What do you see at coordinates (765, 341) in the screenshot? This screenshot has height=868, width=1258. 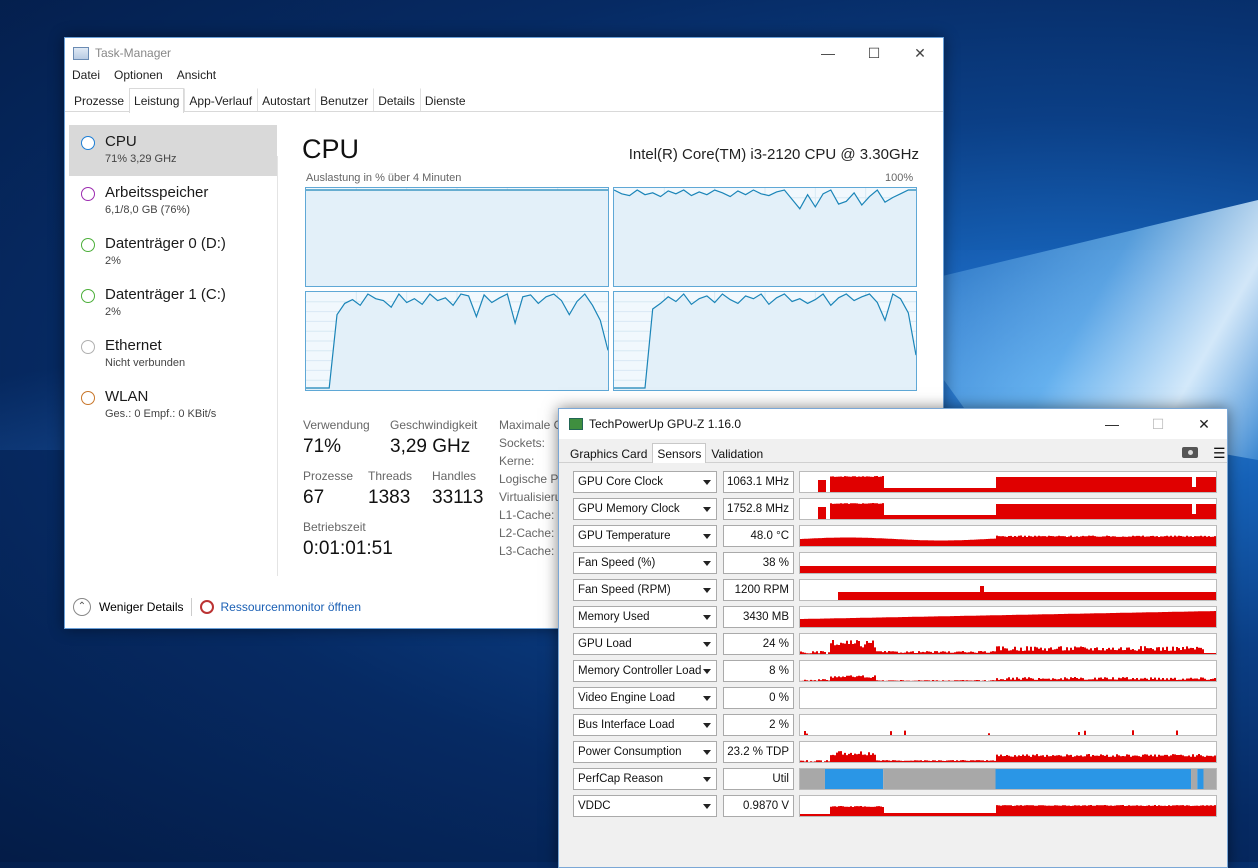 I see `core-graph-svg` at bounding box center [765, 341].